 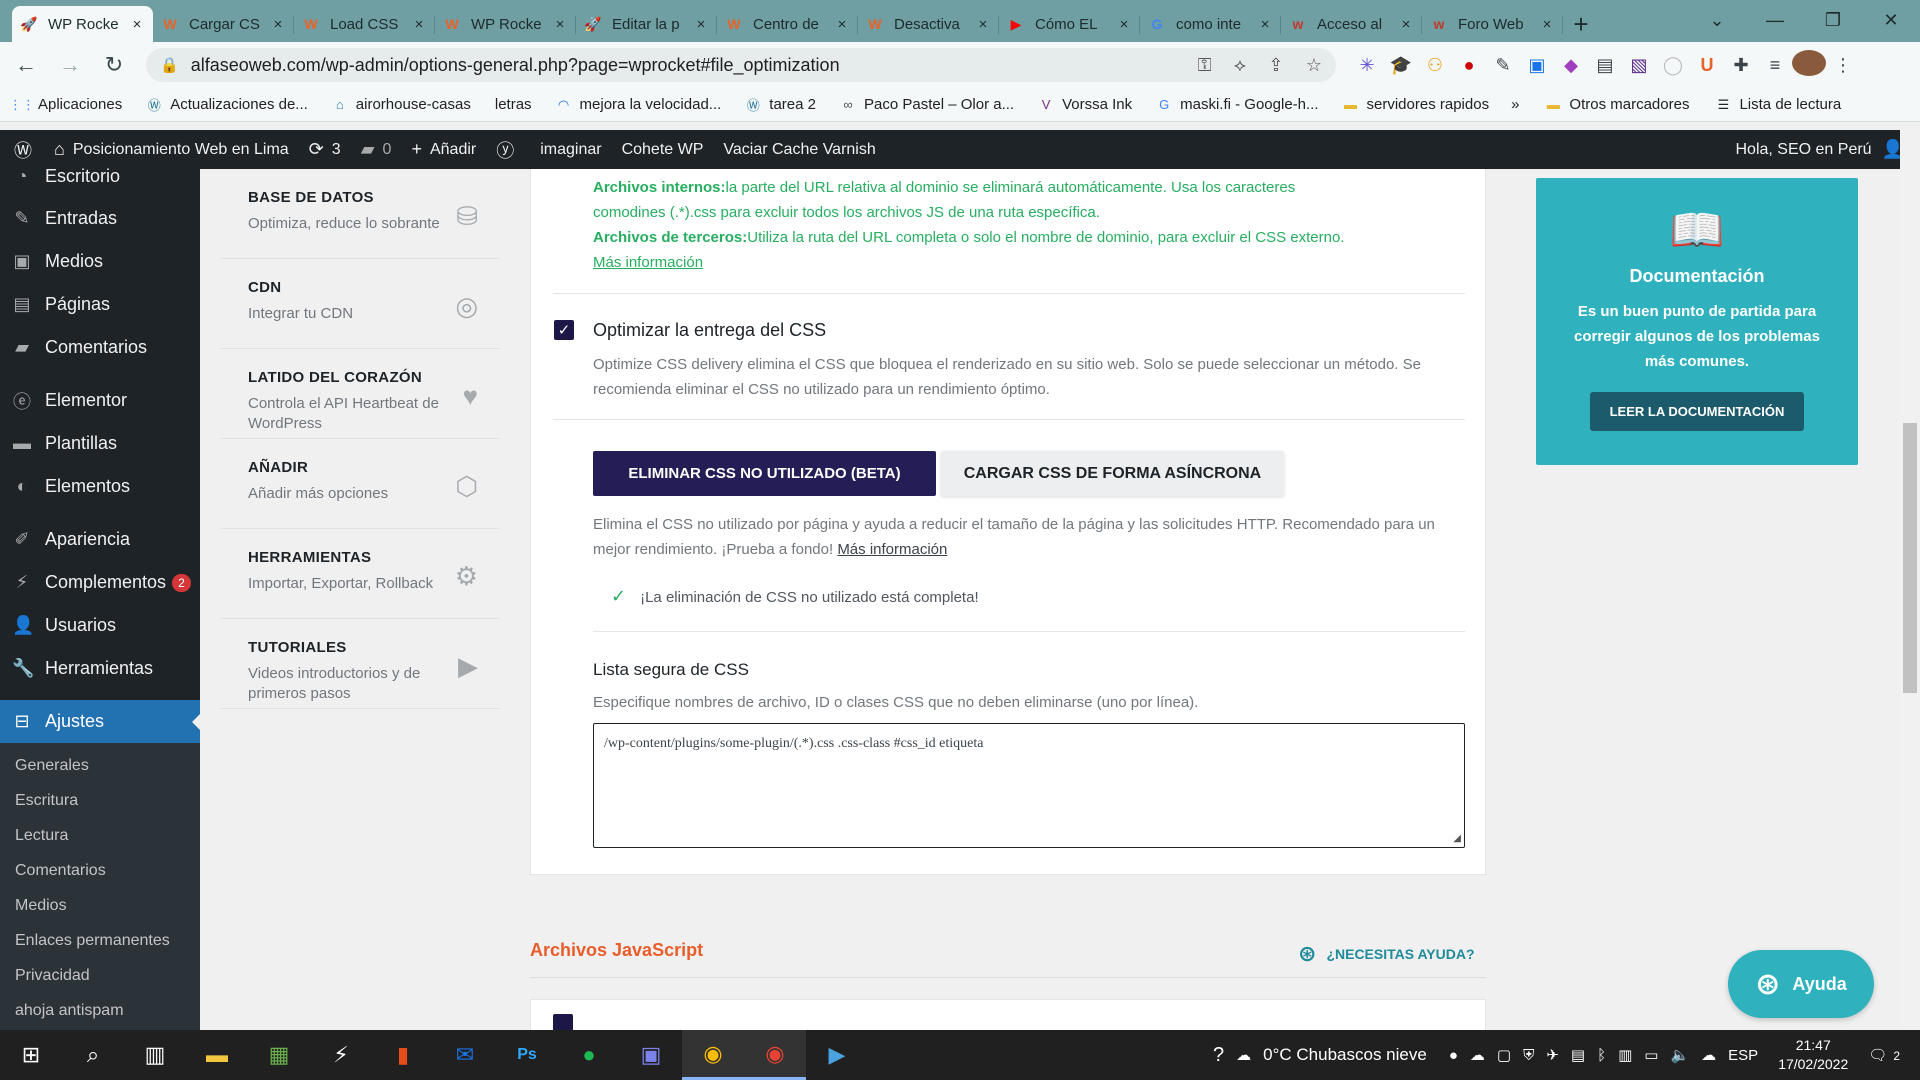 I want to click on browser-tab: 🚀 WP Rocke ×, so click(x=82, y=24).